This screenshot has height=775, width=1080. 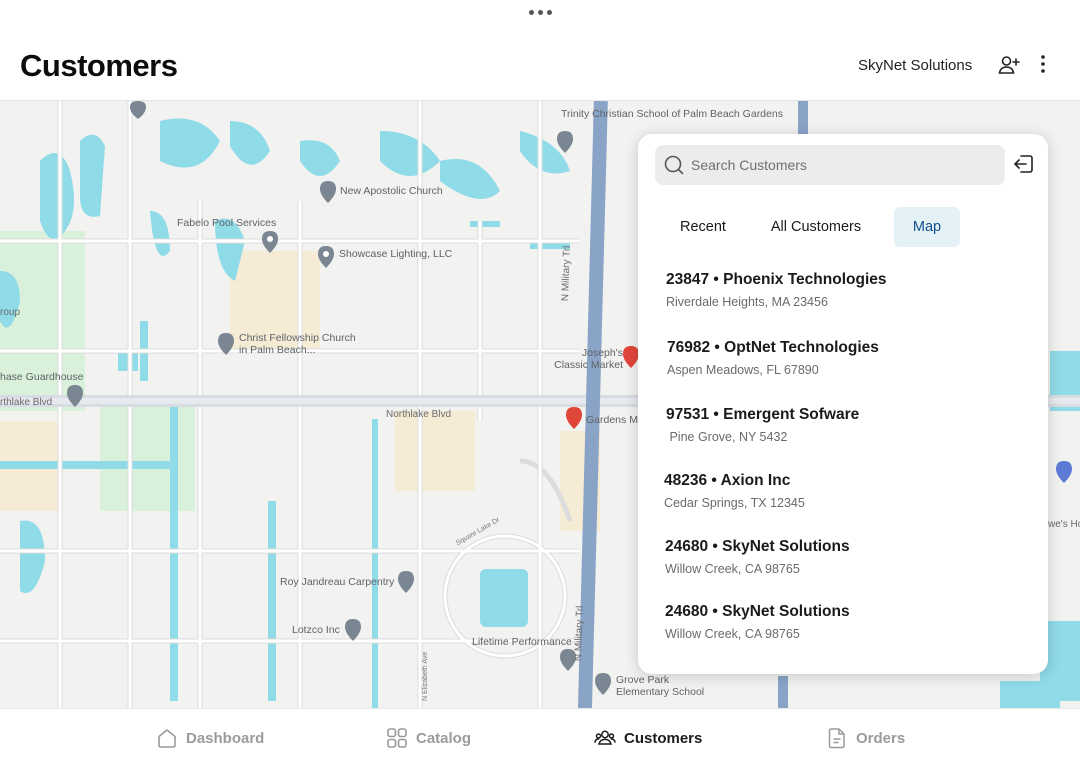 What do you see at coordinates (747, 302) in the screenshot?
I see `customer-address: Riverdale Heights, MA 23456` at bounding box center [747, 302].